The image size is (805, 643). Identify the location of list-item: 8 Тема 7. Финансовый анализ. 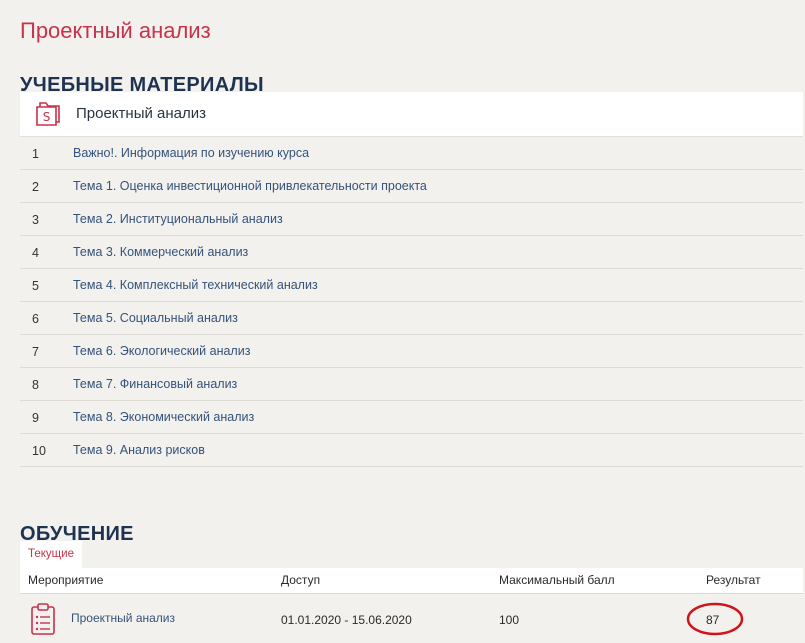
(411, 384).